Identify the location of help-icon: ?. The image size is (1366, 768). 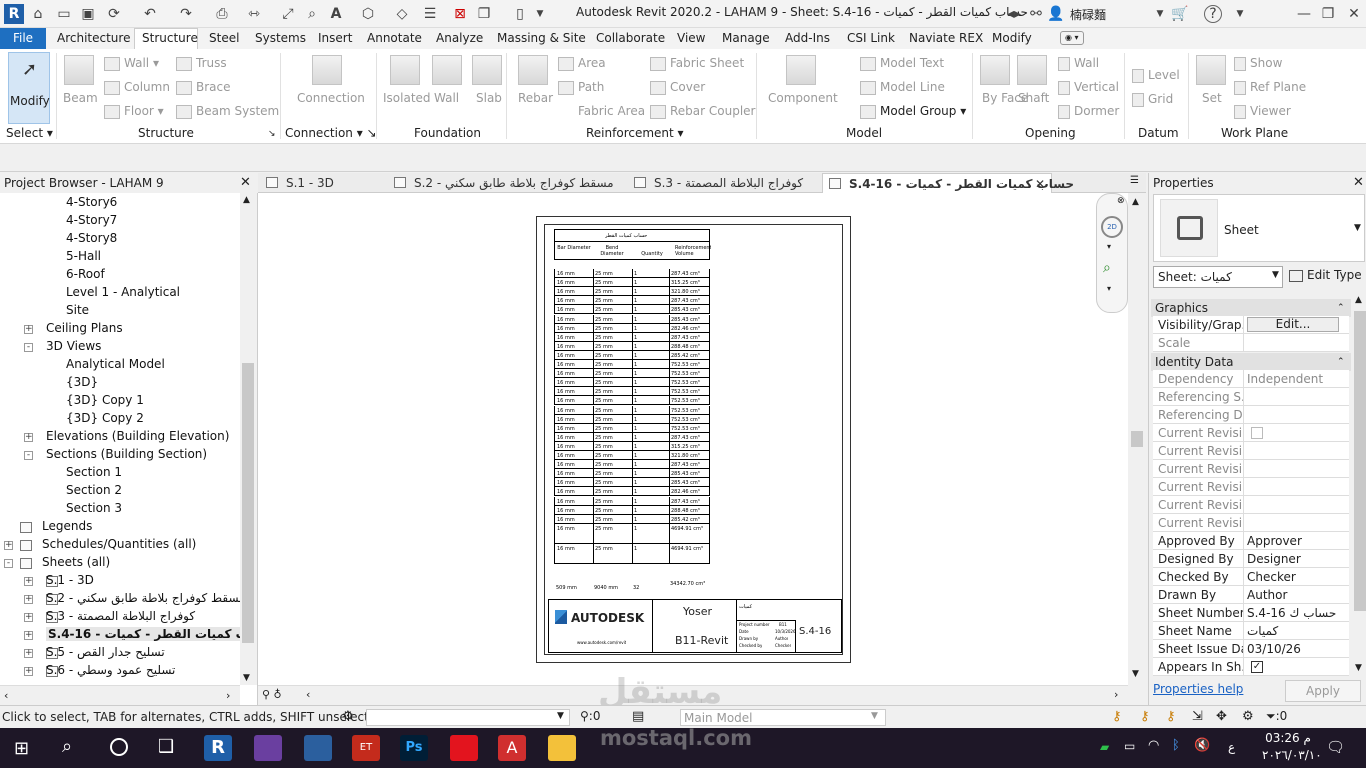
(1213, 14).